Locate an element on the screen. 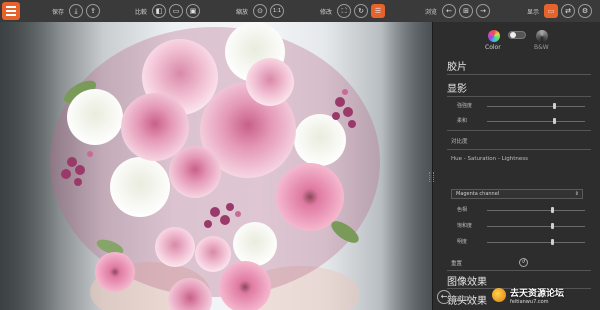 The width and height of the screenshot is (600, 310). slider-label: 柔和 is located at coordinates (462, 121).